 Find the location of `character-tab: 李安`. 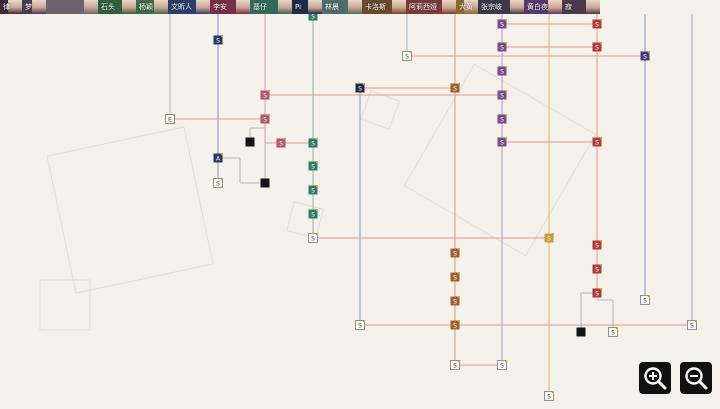

character-tab: 李安 is located at coordinates (230, 7).